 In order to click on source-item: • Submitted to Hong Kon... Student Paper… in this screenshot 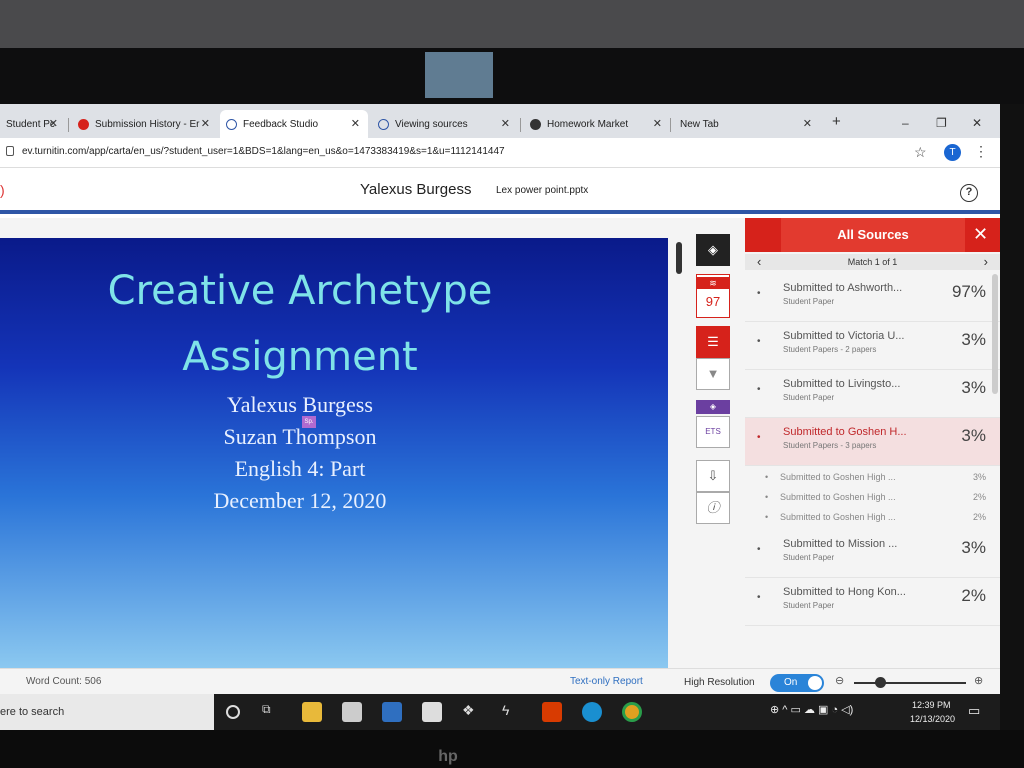, I will do `click(872, 602)`.